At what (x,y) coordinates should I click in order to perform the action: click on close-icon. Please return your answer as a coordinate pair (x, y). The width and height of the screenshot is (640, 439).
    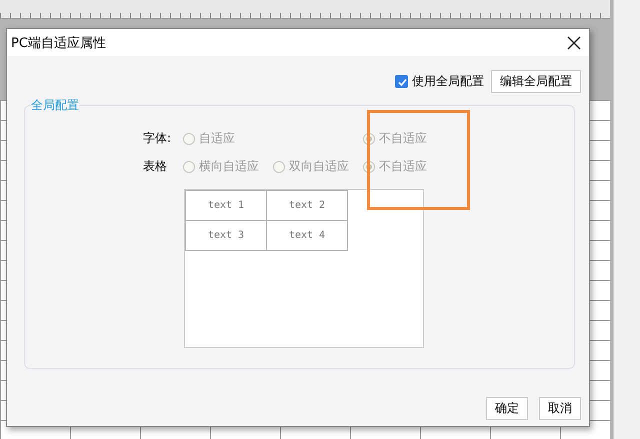
    Looking at the image, I should click on (574, 43).